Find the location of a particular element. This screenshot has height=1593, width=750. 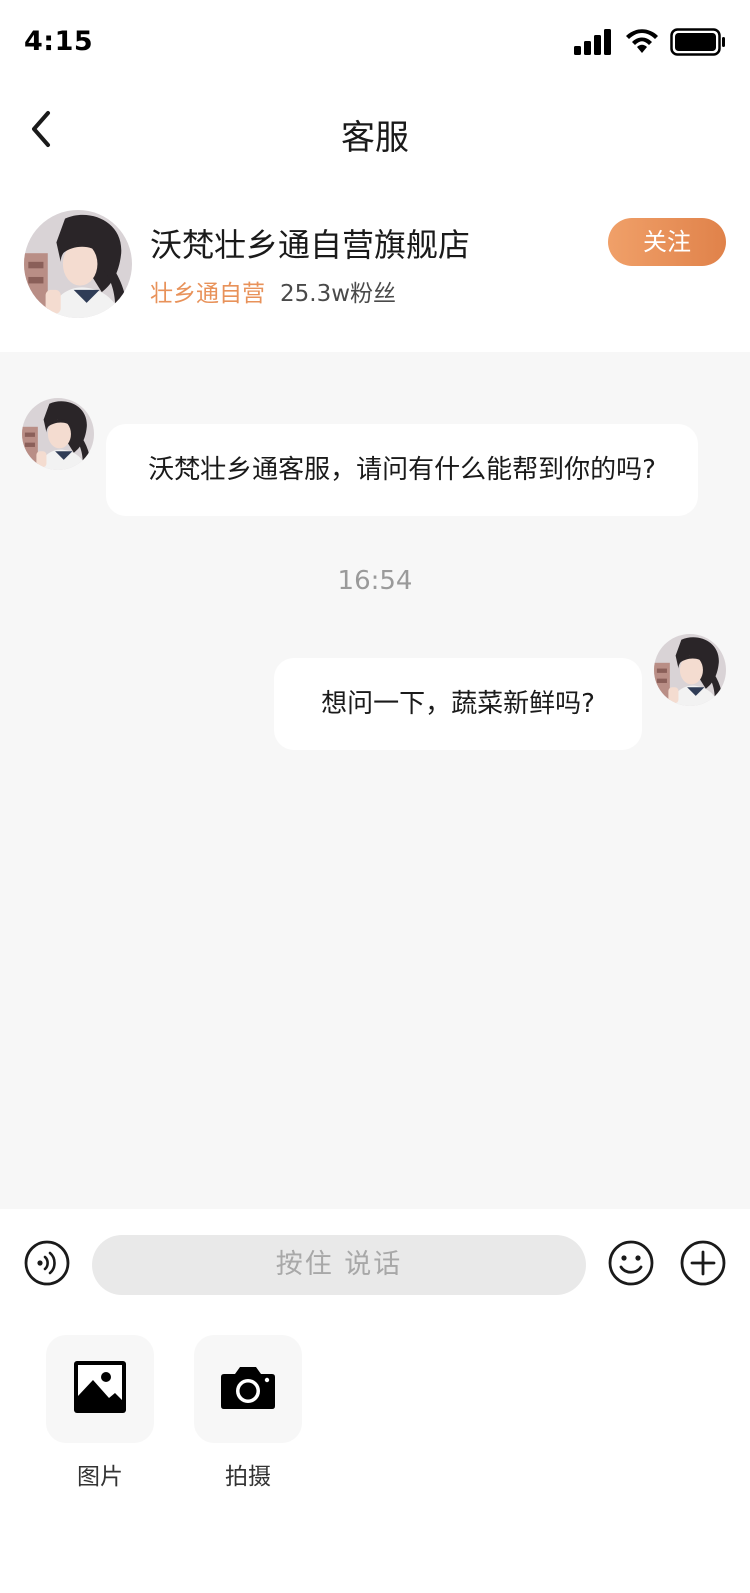

message-bubble-store: 沃梵壮乡通客服，请问有什么能帮到你的吗? is located at coordinates (402, 470).